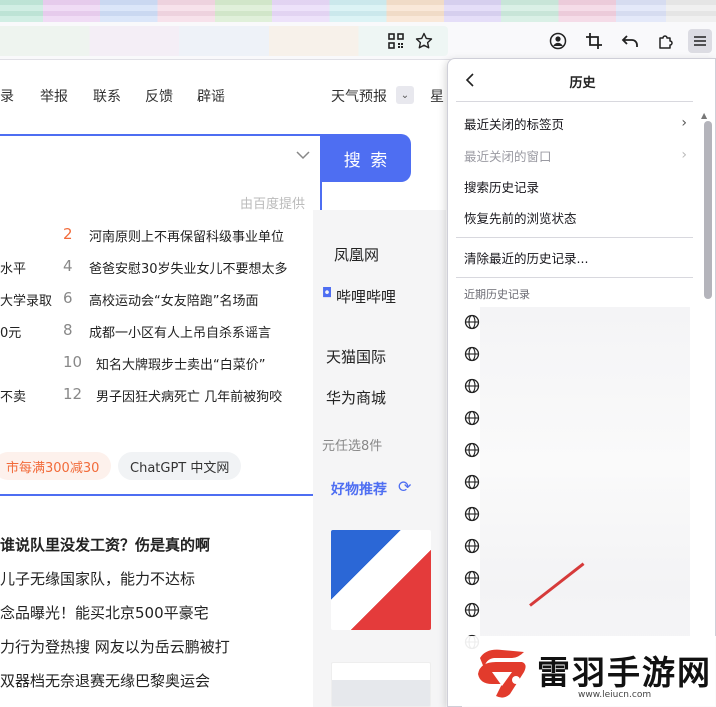  I want to click on menu-icon, so click(700, 41).